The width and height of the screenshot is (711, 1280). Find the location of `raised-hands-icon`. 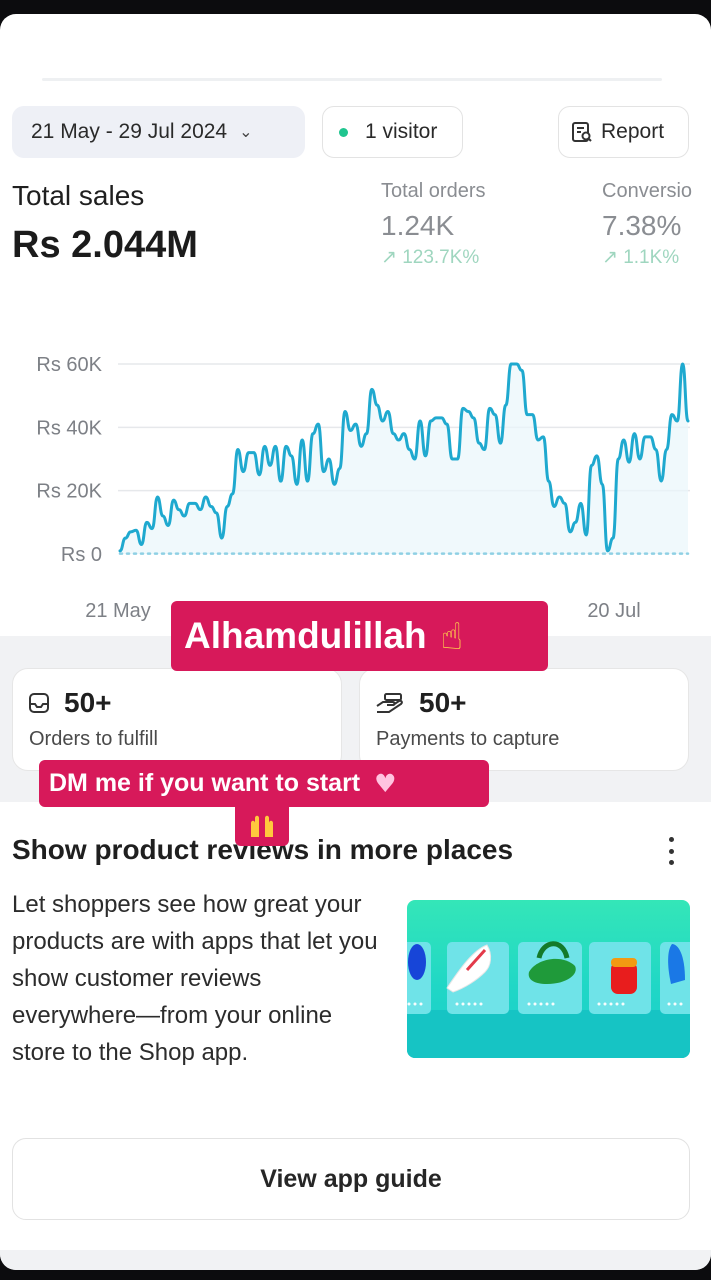

raised-hands-icon is located at coordinates (262, 826).